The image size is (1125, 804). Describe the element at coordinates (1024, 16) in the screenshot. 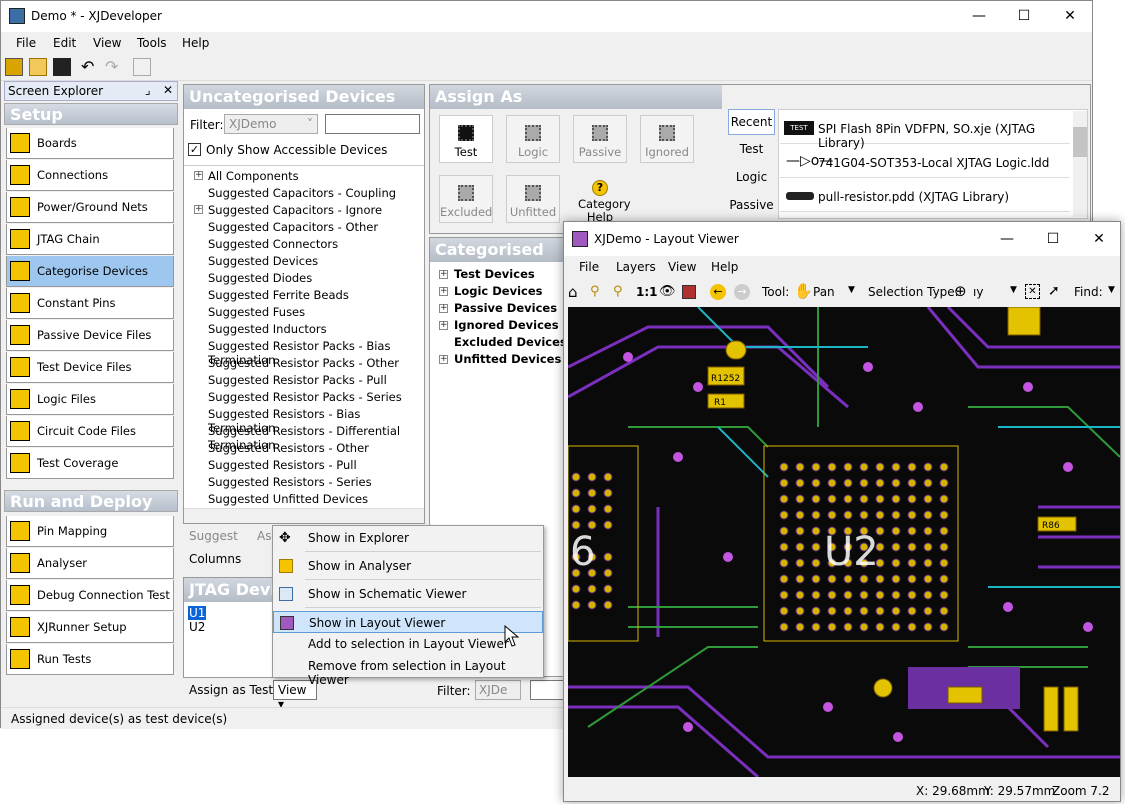

I see `maximize-icon: ☐` at that location.